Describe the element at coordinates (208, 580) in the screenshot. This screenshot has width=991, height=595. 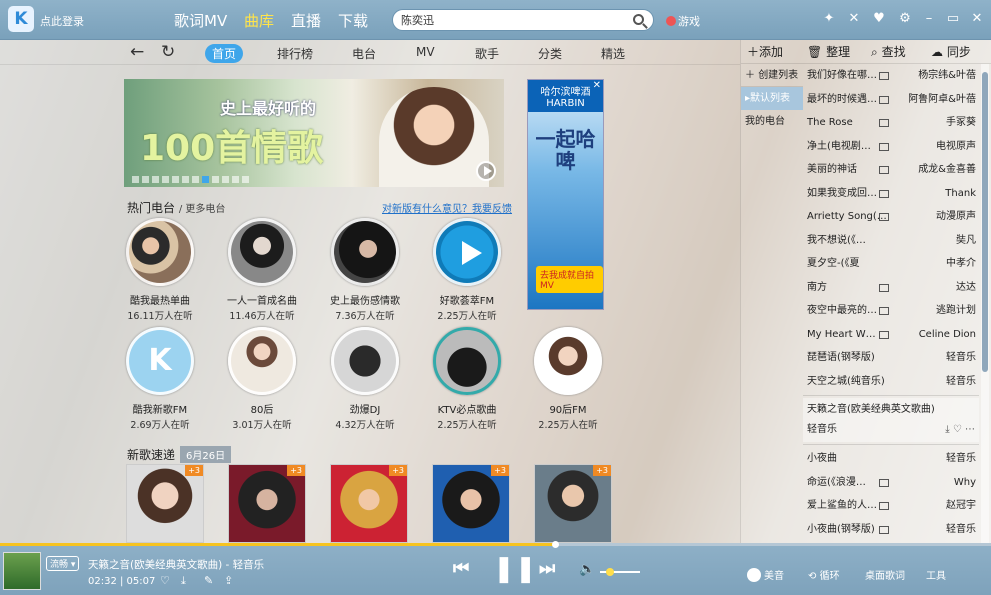
I see `mic-icon: ✎` at that location.